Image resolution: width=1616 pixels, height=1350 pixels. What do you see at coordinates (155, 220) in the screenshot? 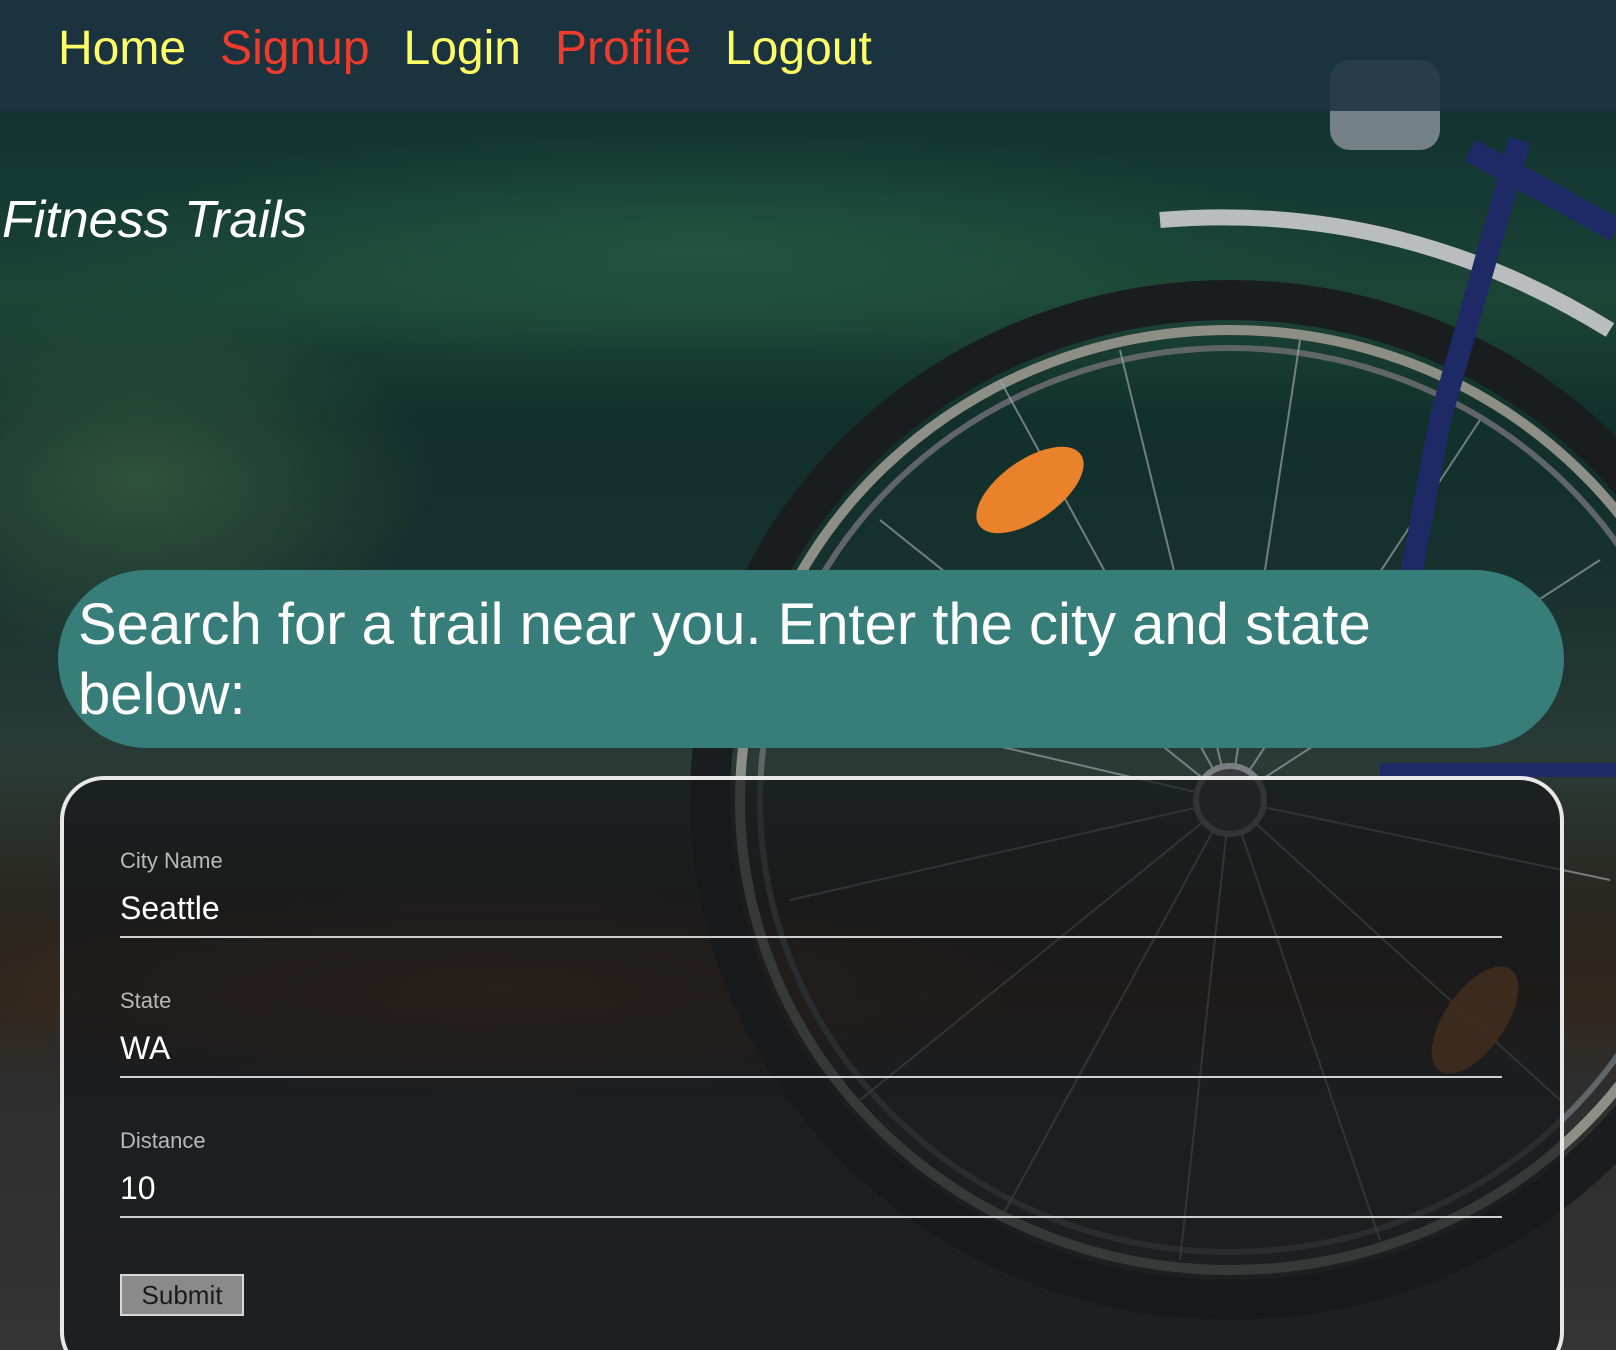
I see `site-title: Fitness Trails` at bounding box center [155, 220].